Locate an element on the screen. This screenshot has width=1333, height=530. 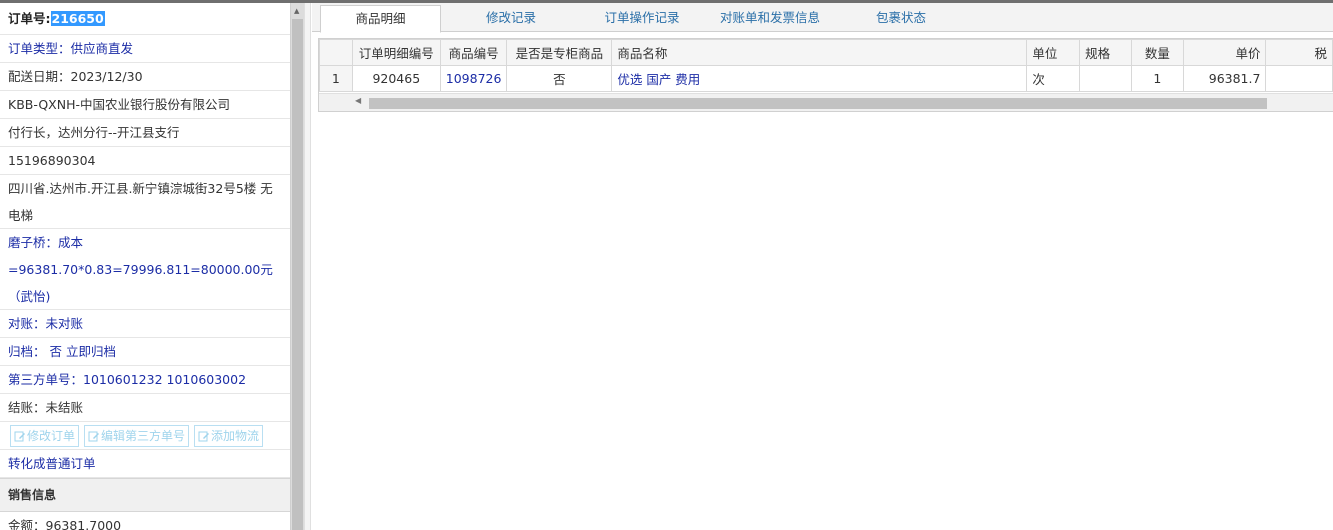
cell-spec is located at coordinates (1105, 78).